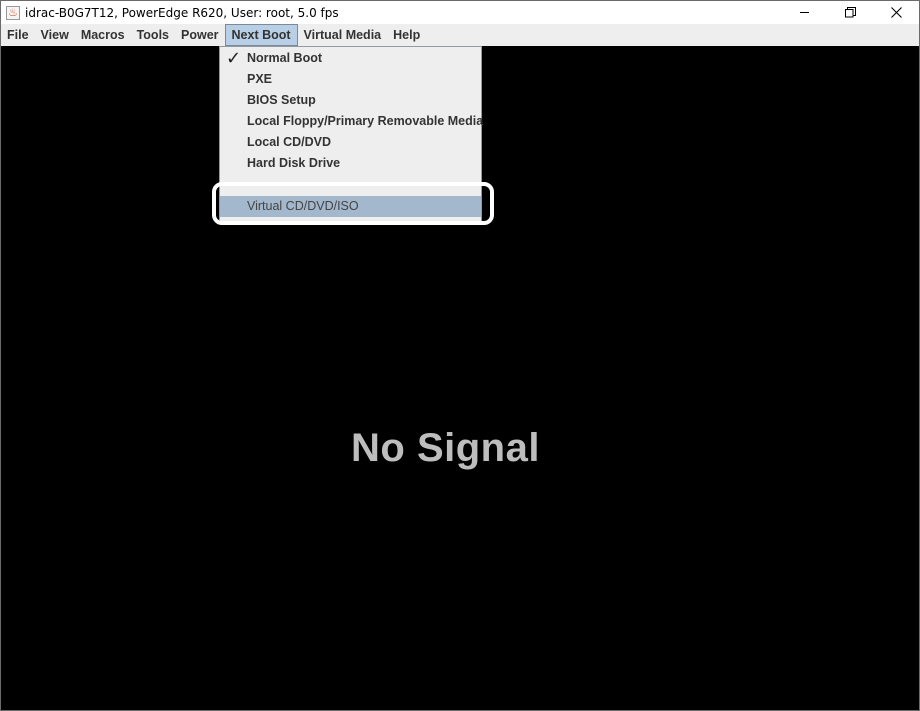 This screenshot has width=920, height=711. What do you see at coordinates (200, 35) in the screenshot?
I see `menu-power: Power` at bounding box center [200, 35].